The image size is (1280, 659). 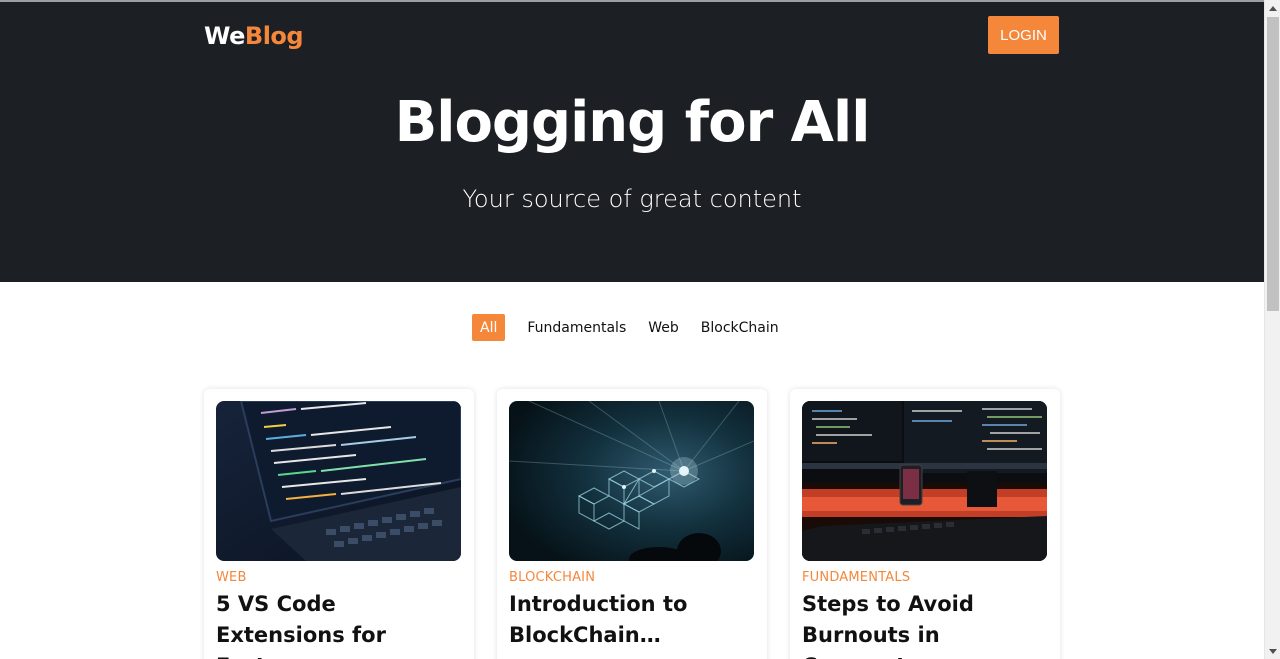 I want to click on hero-subtitle: Your source of great content, so click(x=632, y=199).